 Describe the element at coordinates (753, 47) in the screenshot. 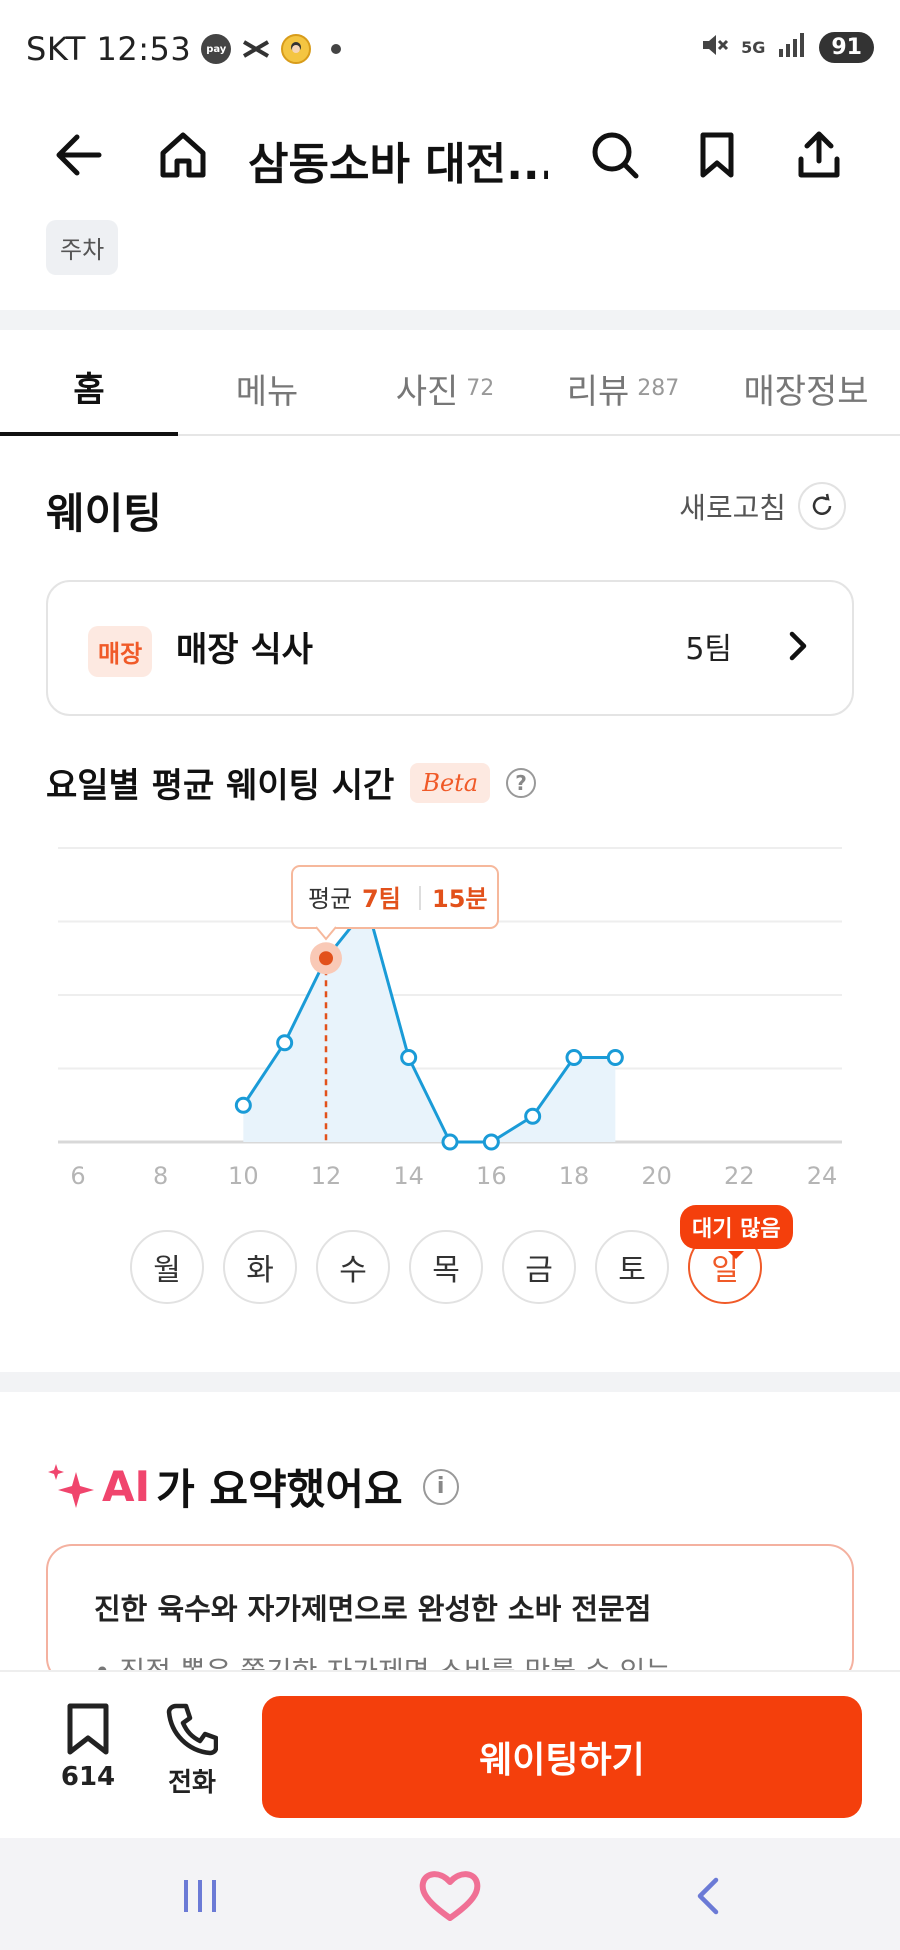

I see `network-label: 5G` at that location.